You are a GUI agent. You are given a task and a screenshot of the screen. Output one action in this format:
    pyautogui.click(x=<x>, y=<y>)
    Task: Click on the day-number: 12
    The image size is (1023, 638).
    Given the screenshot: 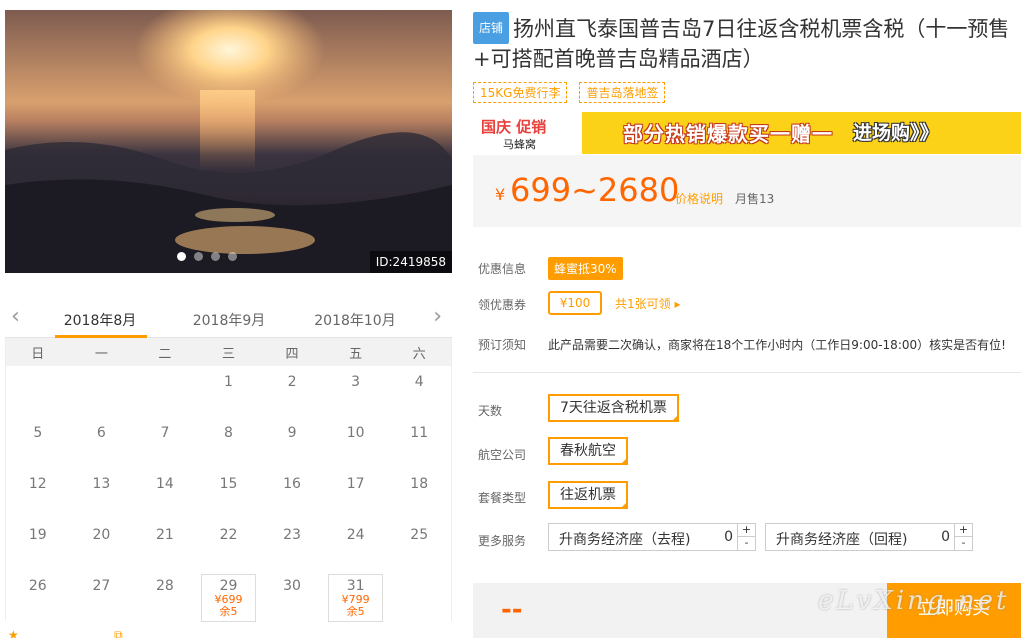 What is the action you would take?
    pyautogui.click(x=37, y=484)
    